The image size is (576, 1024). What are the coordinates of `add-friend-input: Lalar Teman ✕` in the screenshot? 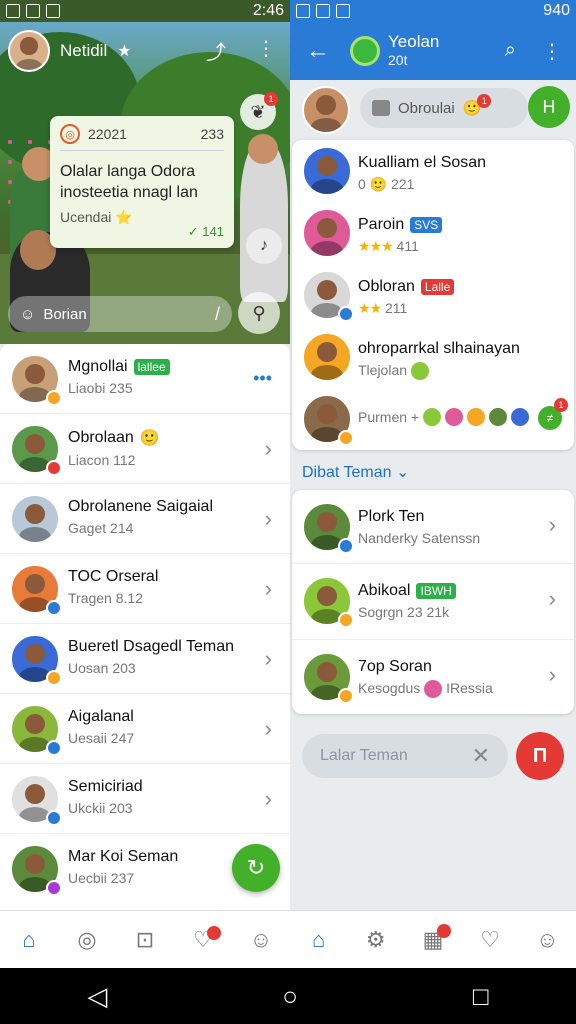 It's located at (405, 756).